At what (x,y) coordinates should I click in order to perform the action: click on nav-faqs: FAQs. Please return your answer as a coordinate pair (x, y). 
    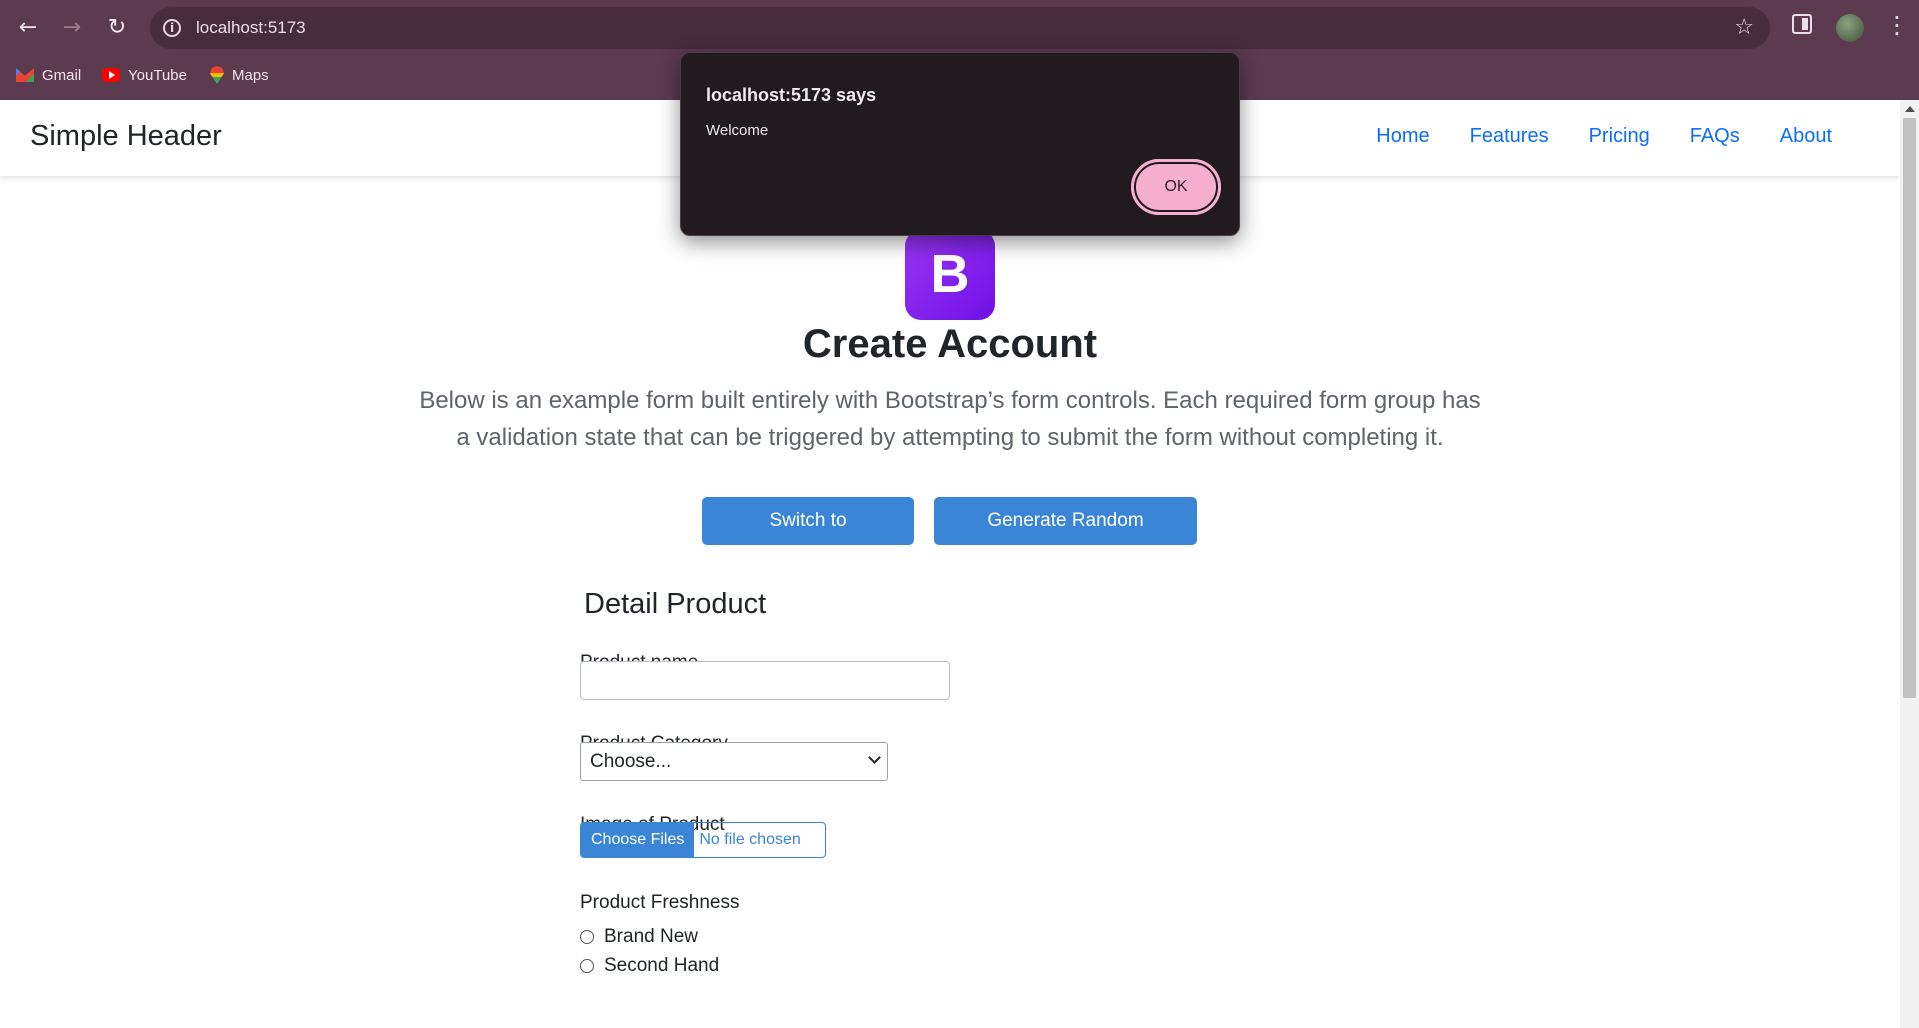
    Looking at the image, I should click on (1715, 136).